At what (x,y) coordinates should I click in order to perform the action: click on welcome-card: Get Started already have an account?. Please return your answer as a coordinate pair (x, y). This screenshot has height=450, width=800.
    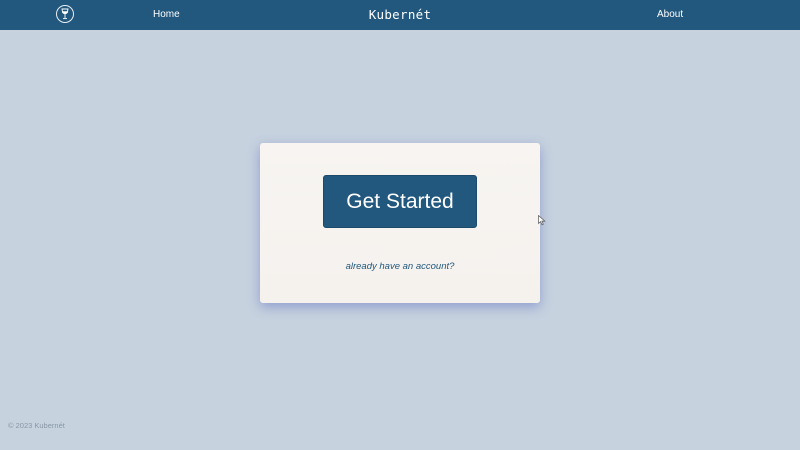
    Looking at the image, I should click on (400, 223).